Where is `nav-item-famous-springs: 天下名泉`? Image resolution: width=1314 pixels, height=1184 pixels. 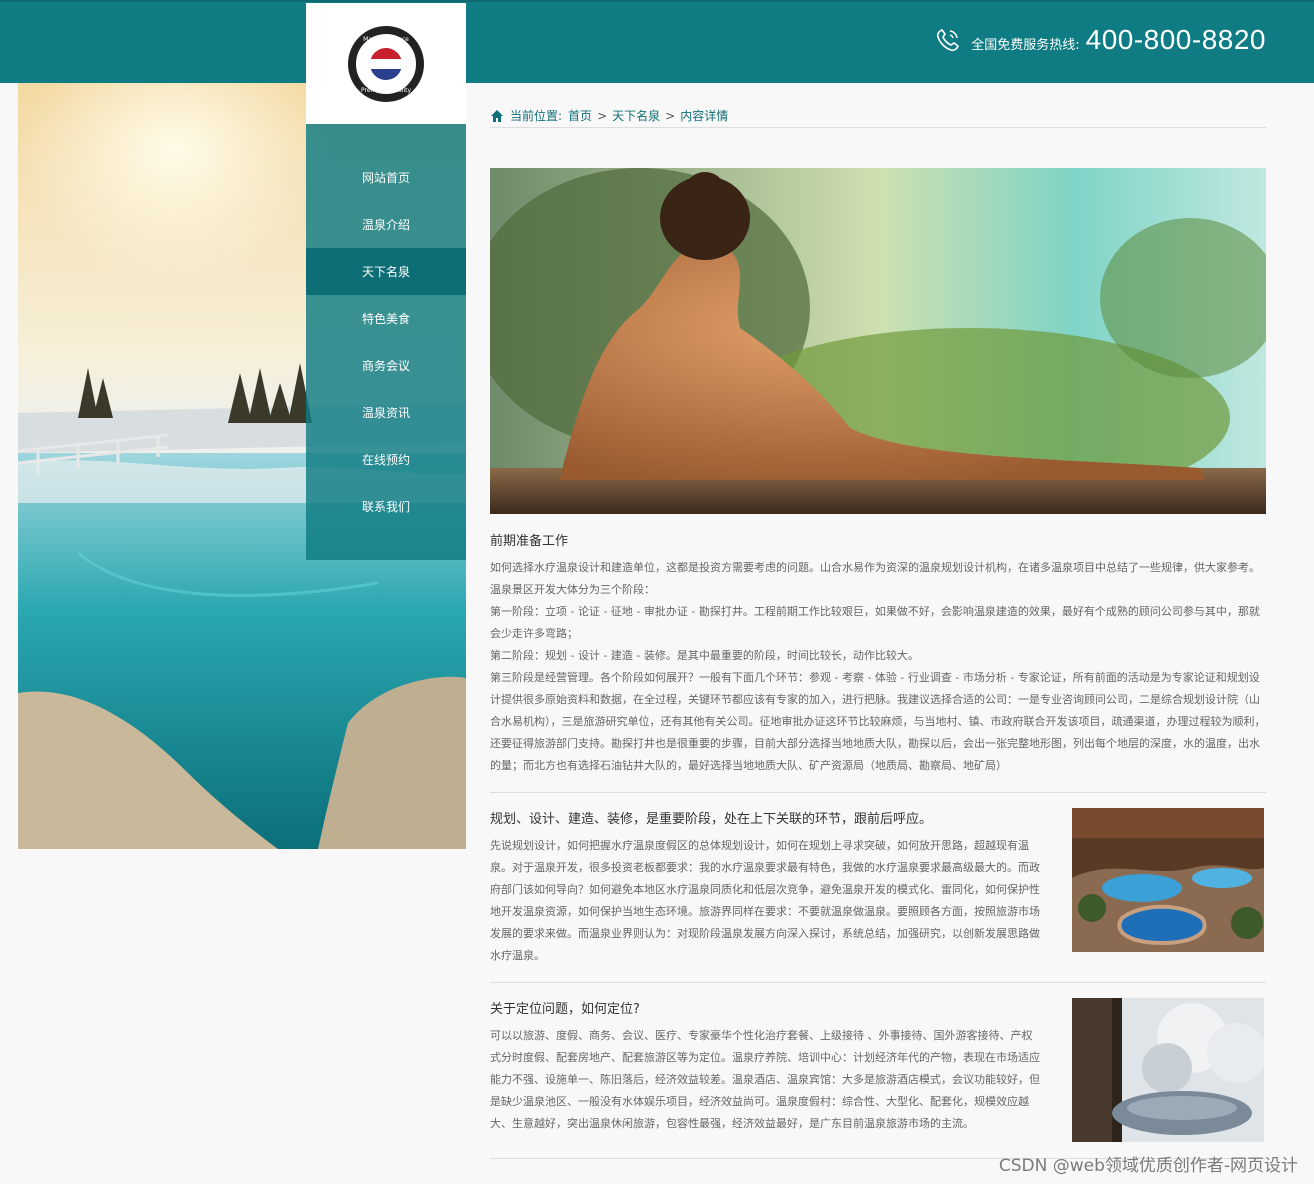
nav-item-famous-springs: 天下名泉 is located at coordinates (386, 271).